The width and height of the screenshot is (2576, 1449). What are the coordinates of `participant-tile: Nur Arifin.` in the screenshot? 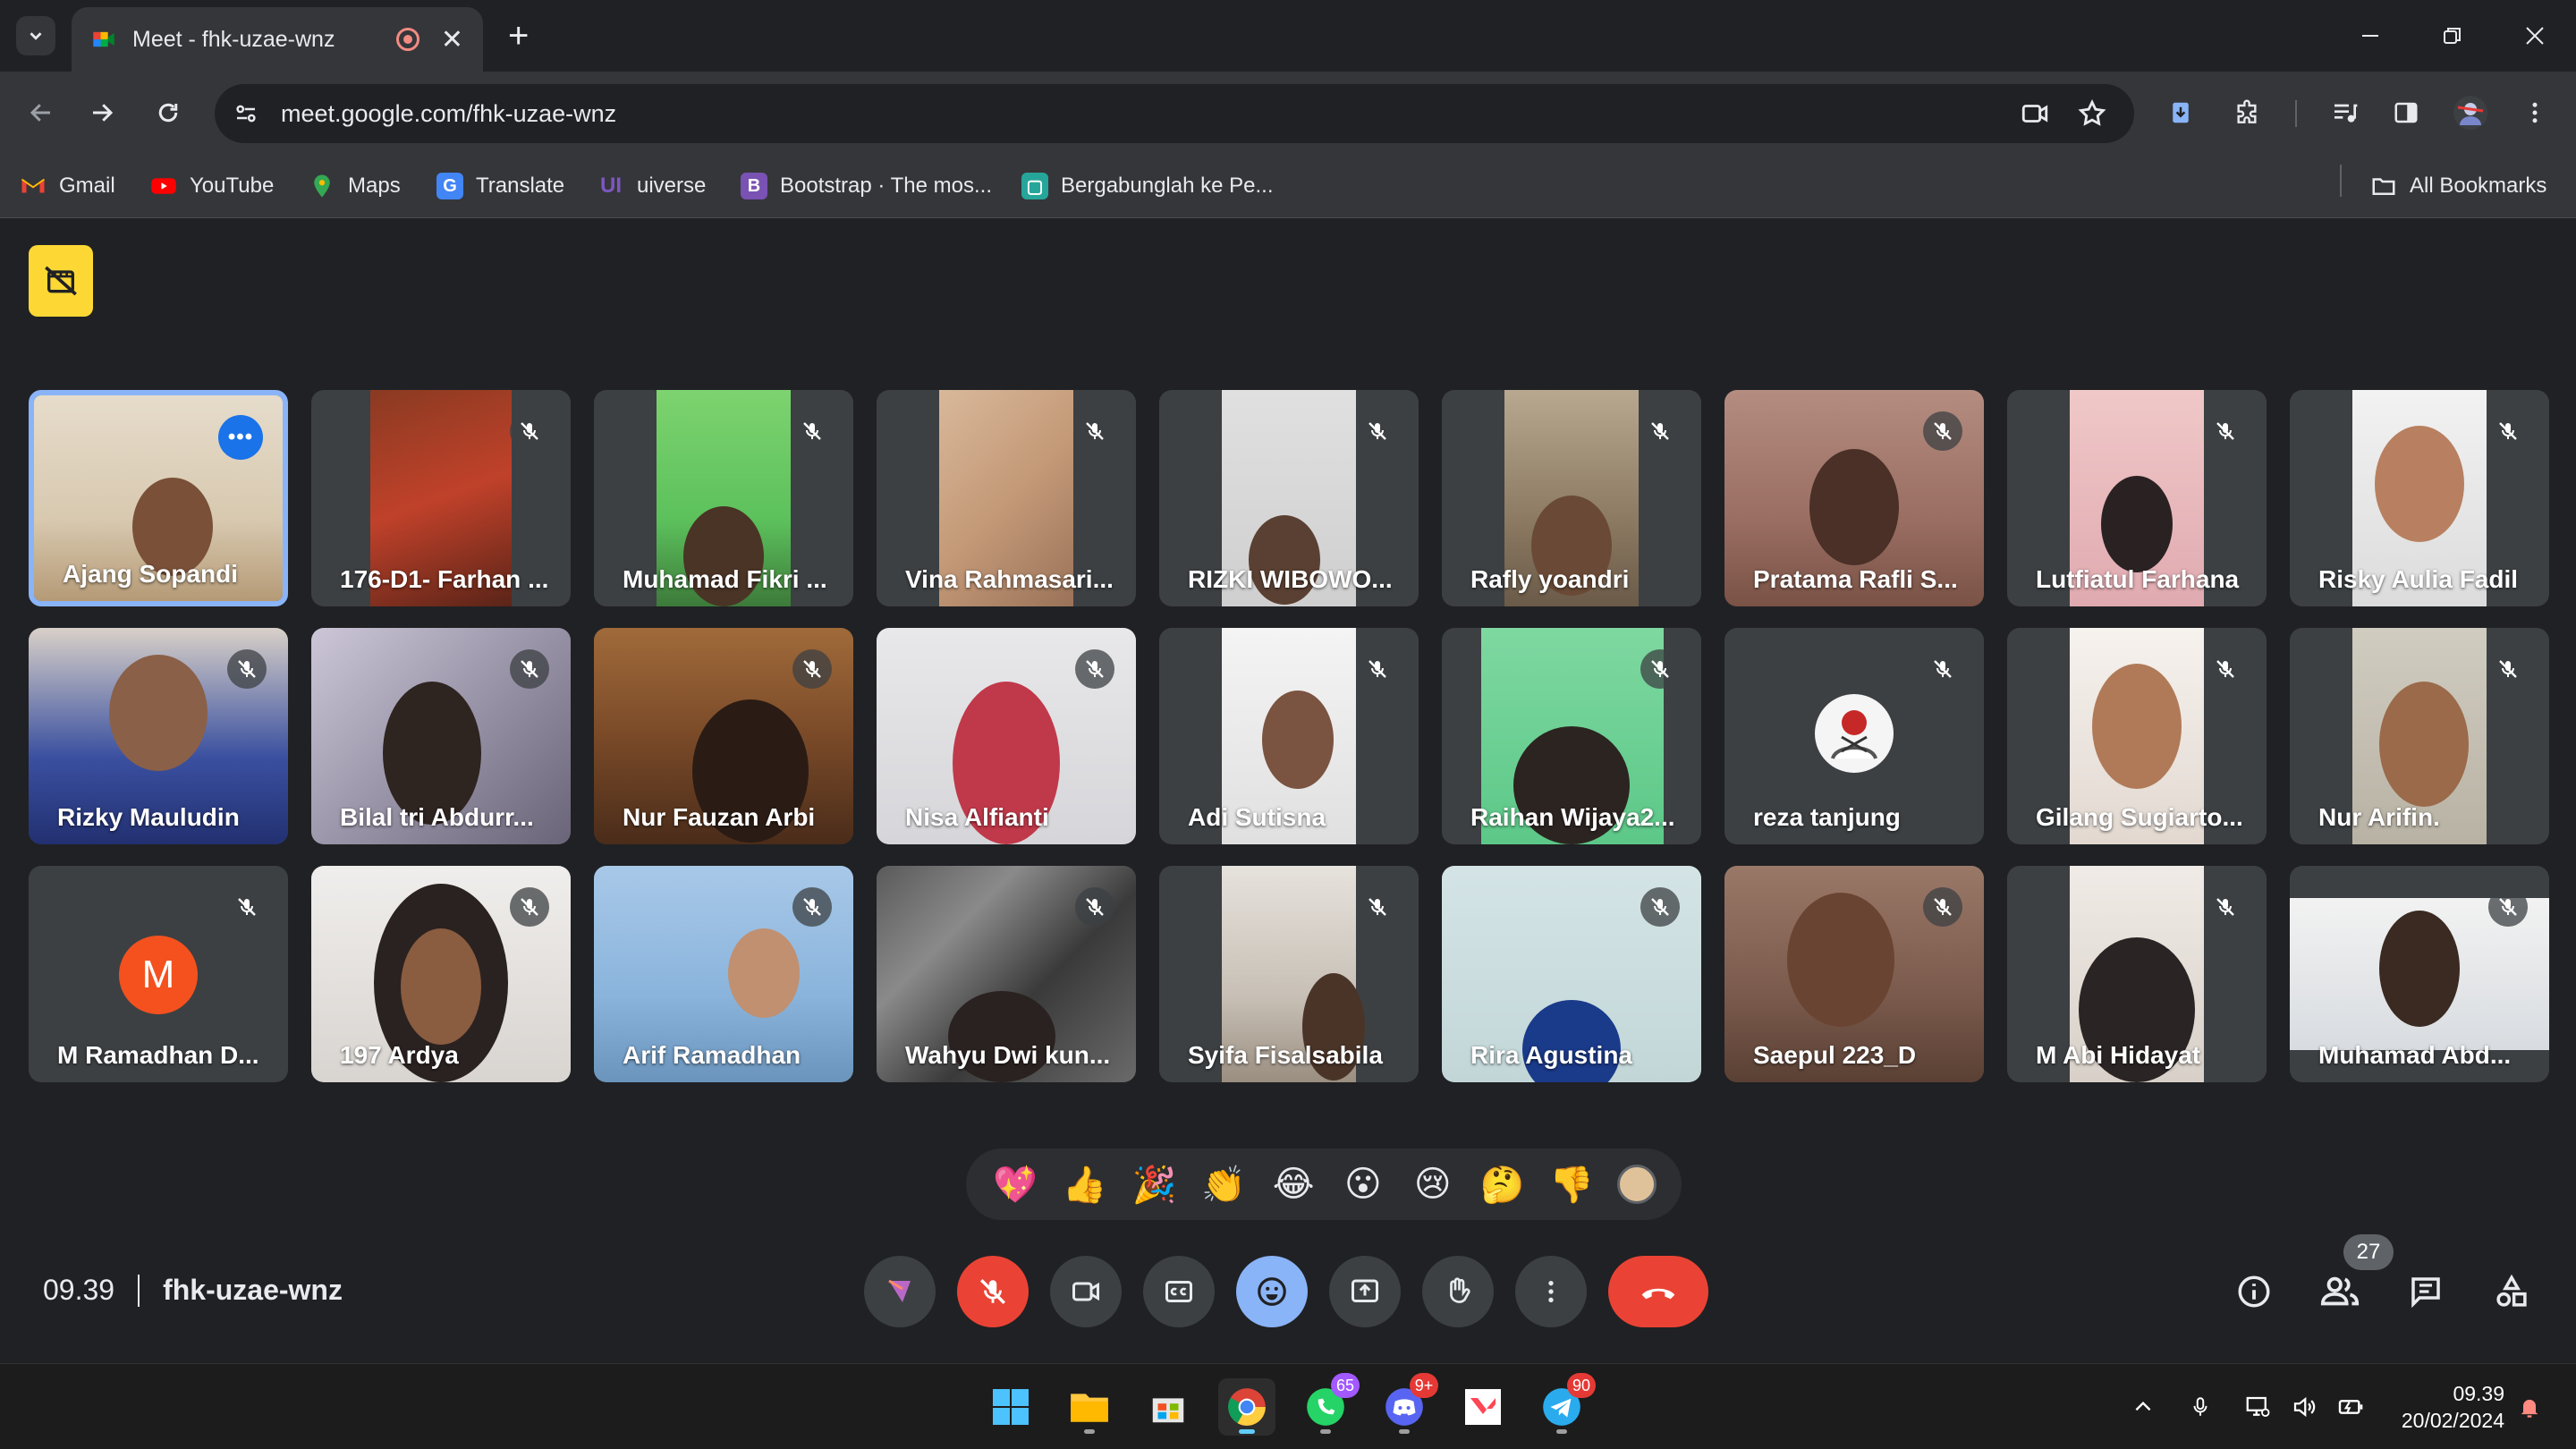 It's located at (2419, 736).